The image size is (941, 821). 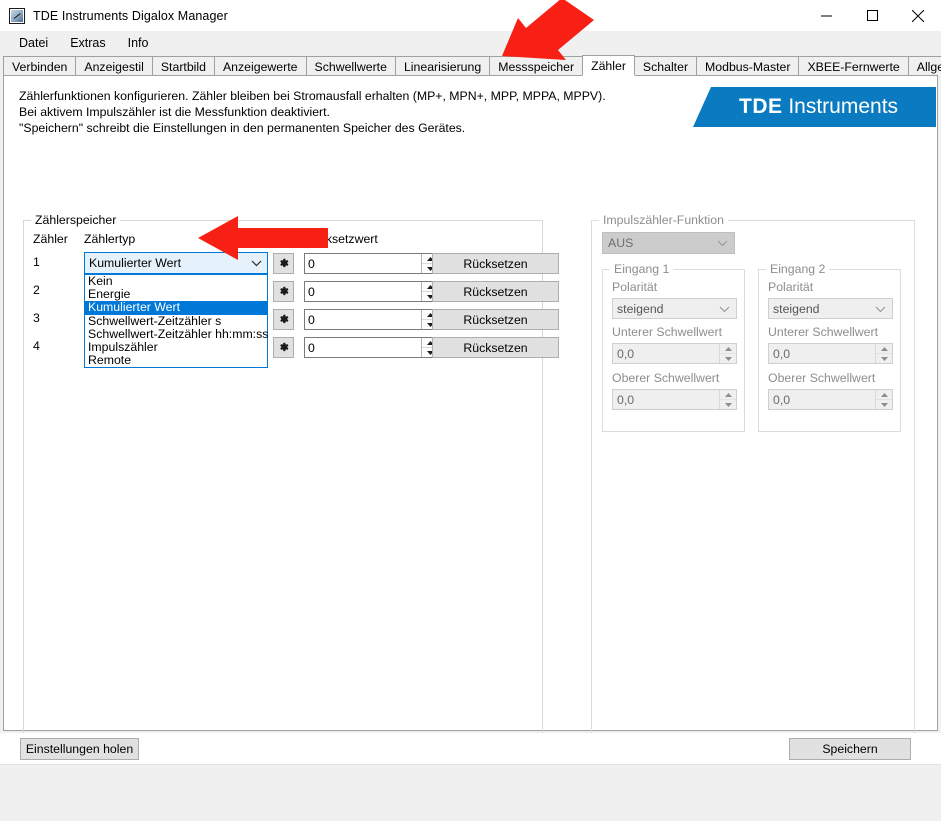 What do you see at coordinates (341, 239) in the screenshot?
I see `column-header-reset-value: Rücksetzwert` at bounding box center [341, 239].